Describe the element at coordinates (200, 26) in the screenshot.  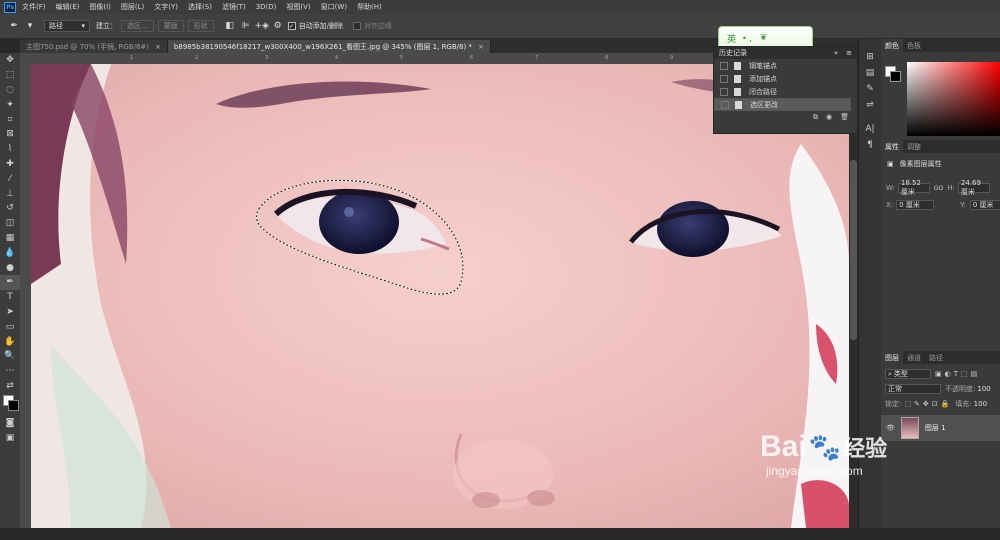
I see `make-shape-button: 形状` at that location.